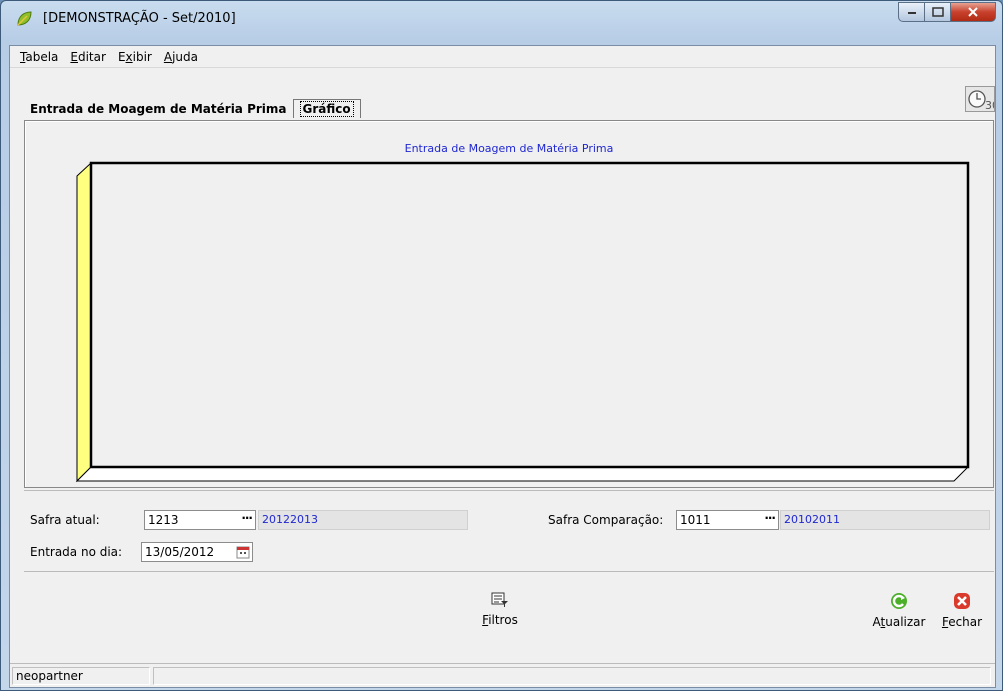 The image size is (1003, 691). Describe the element at coordinates (42, 56) in the screenshot. I see `menu-label: abela` at that location.